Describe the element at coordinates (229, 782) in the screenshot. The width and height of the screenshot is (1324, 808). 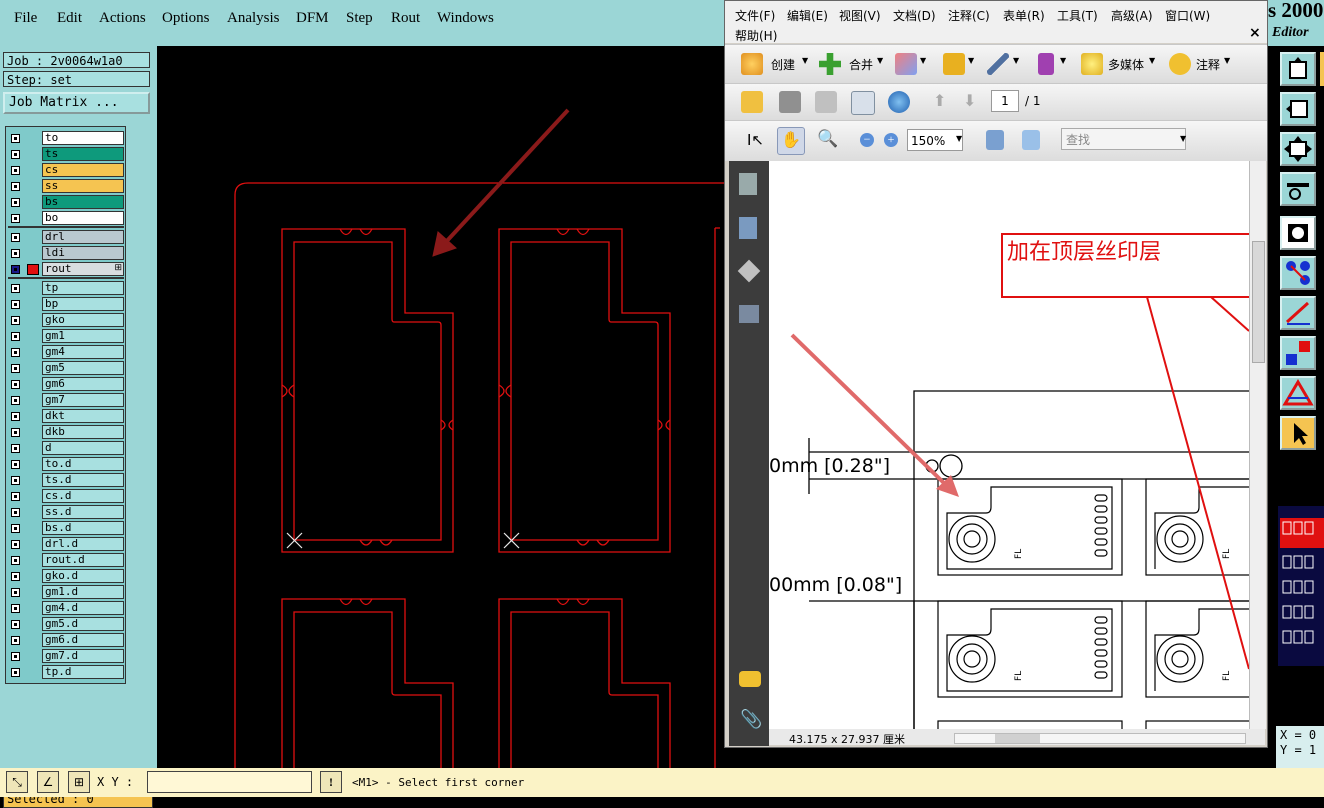
I see `xy-input` at that location.